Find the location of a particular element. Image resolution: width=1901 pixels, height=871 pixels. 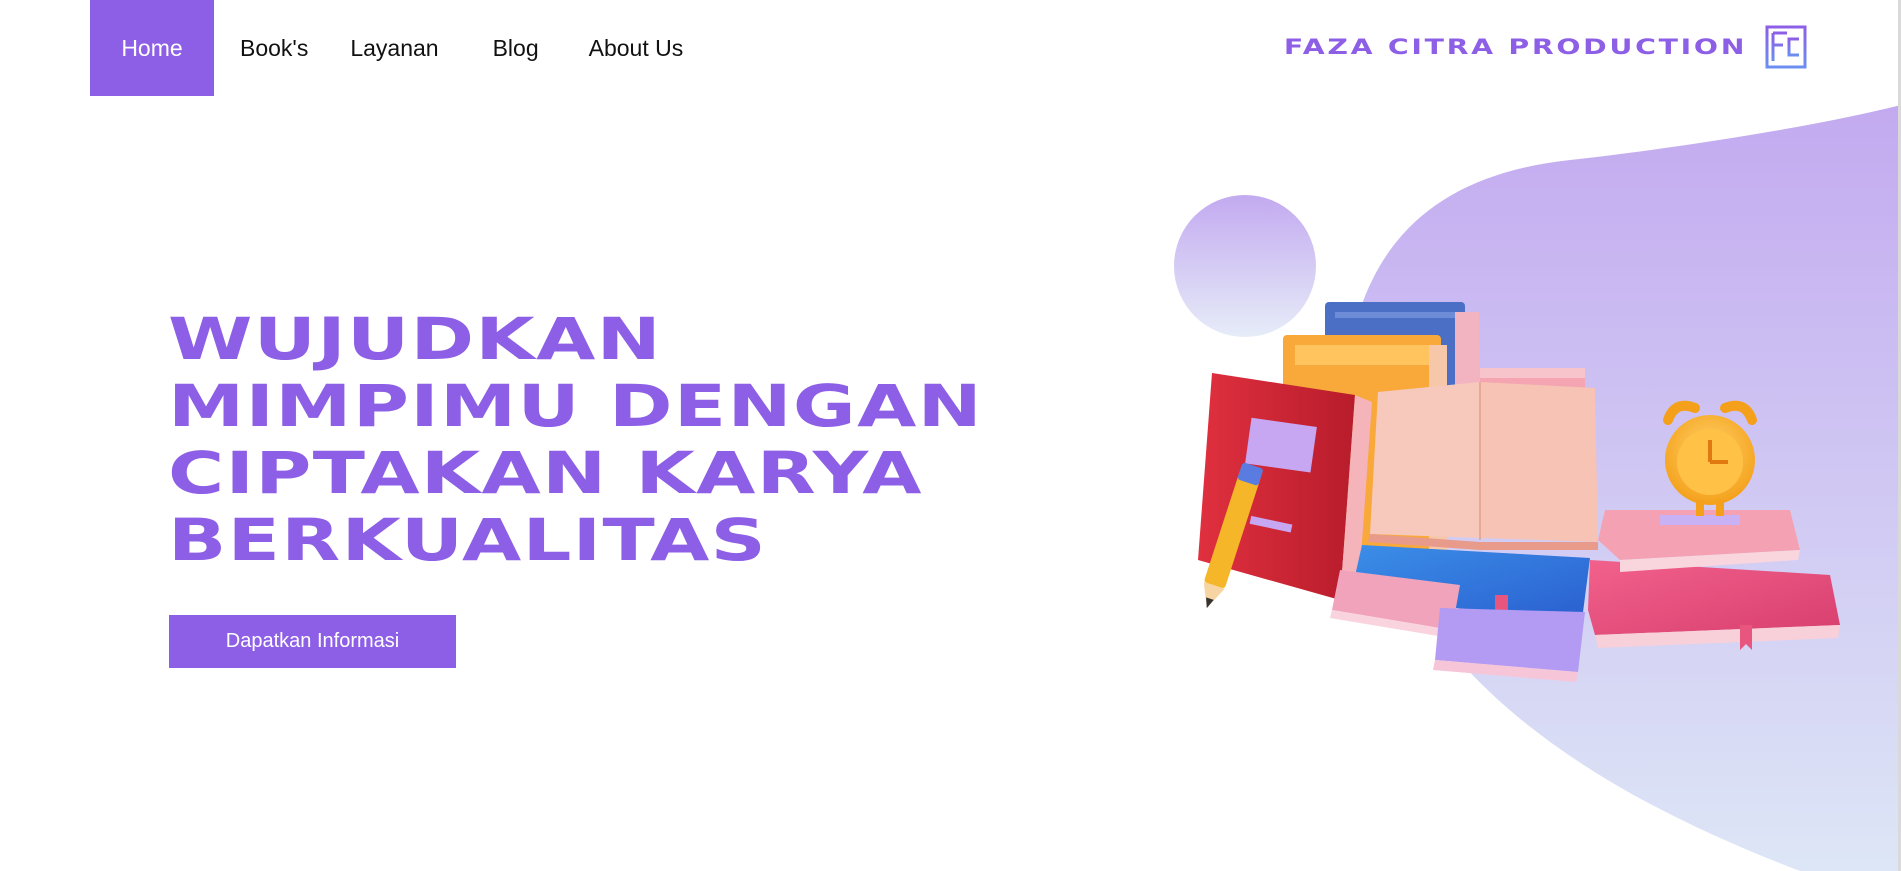

nav-item-home: Home is located at coordinates (152, 48).